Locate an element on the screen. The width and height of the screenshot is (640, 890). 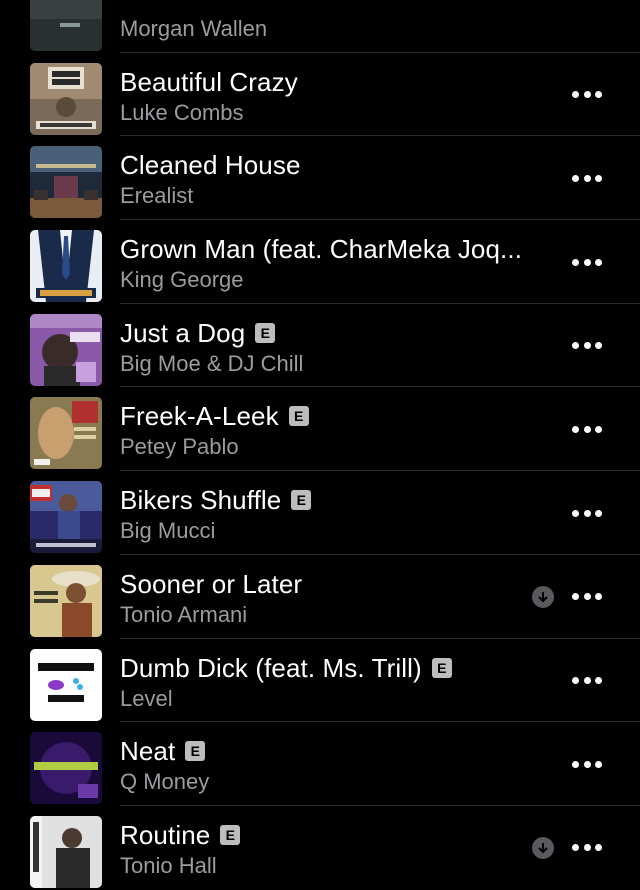
song-artist: Luke Combs is located at coordinates (182, 112).